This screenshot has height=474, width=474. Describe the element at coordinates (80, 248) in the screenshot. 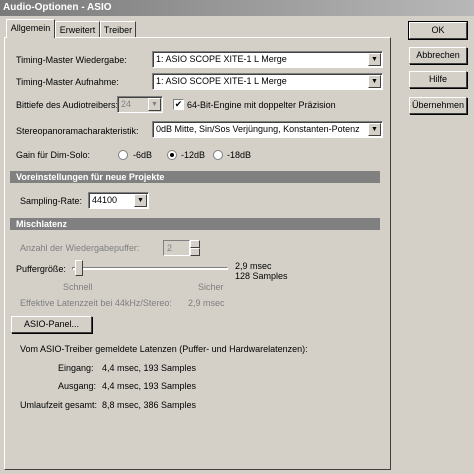

I see `buffers-label: Anzahl der Wiedergabepuffer:` at that location.